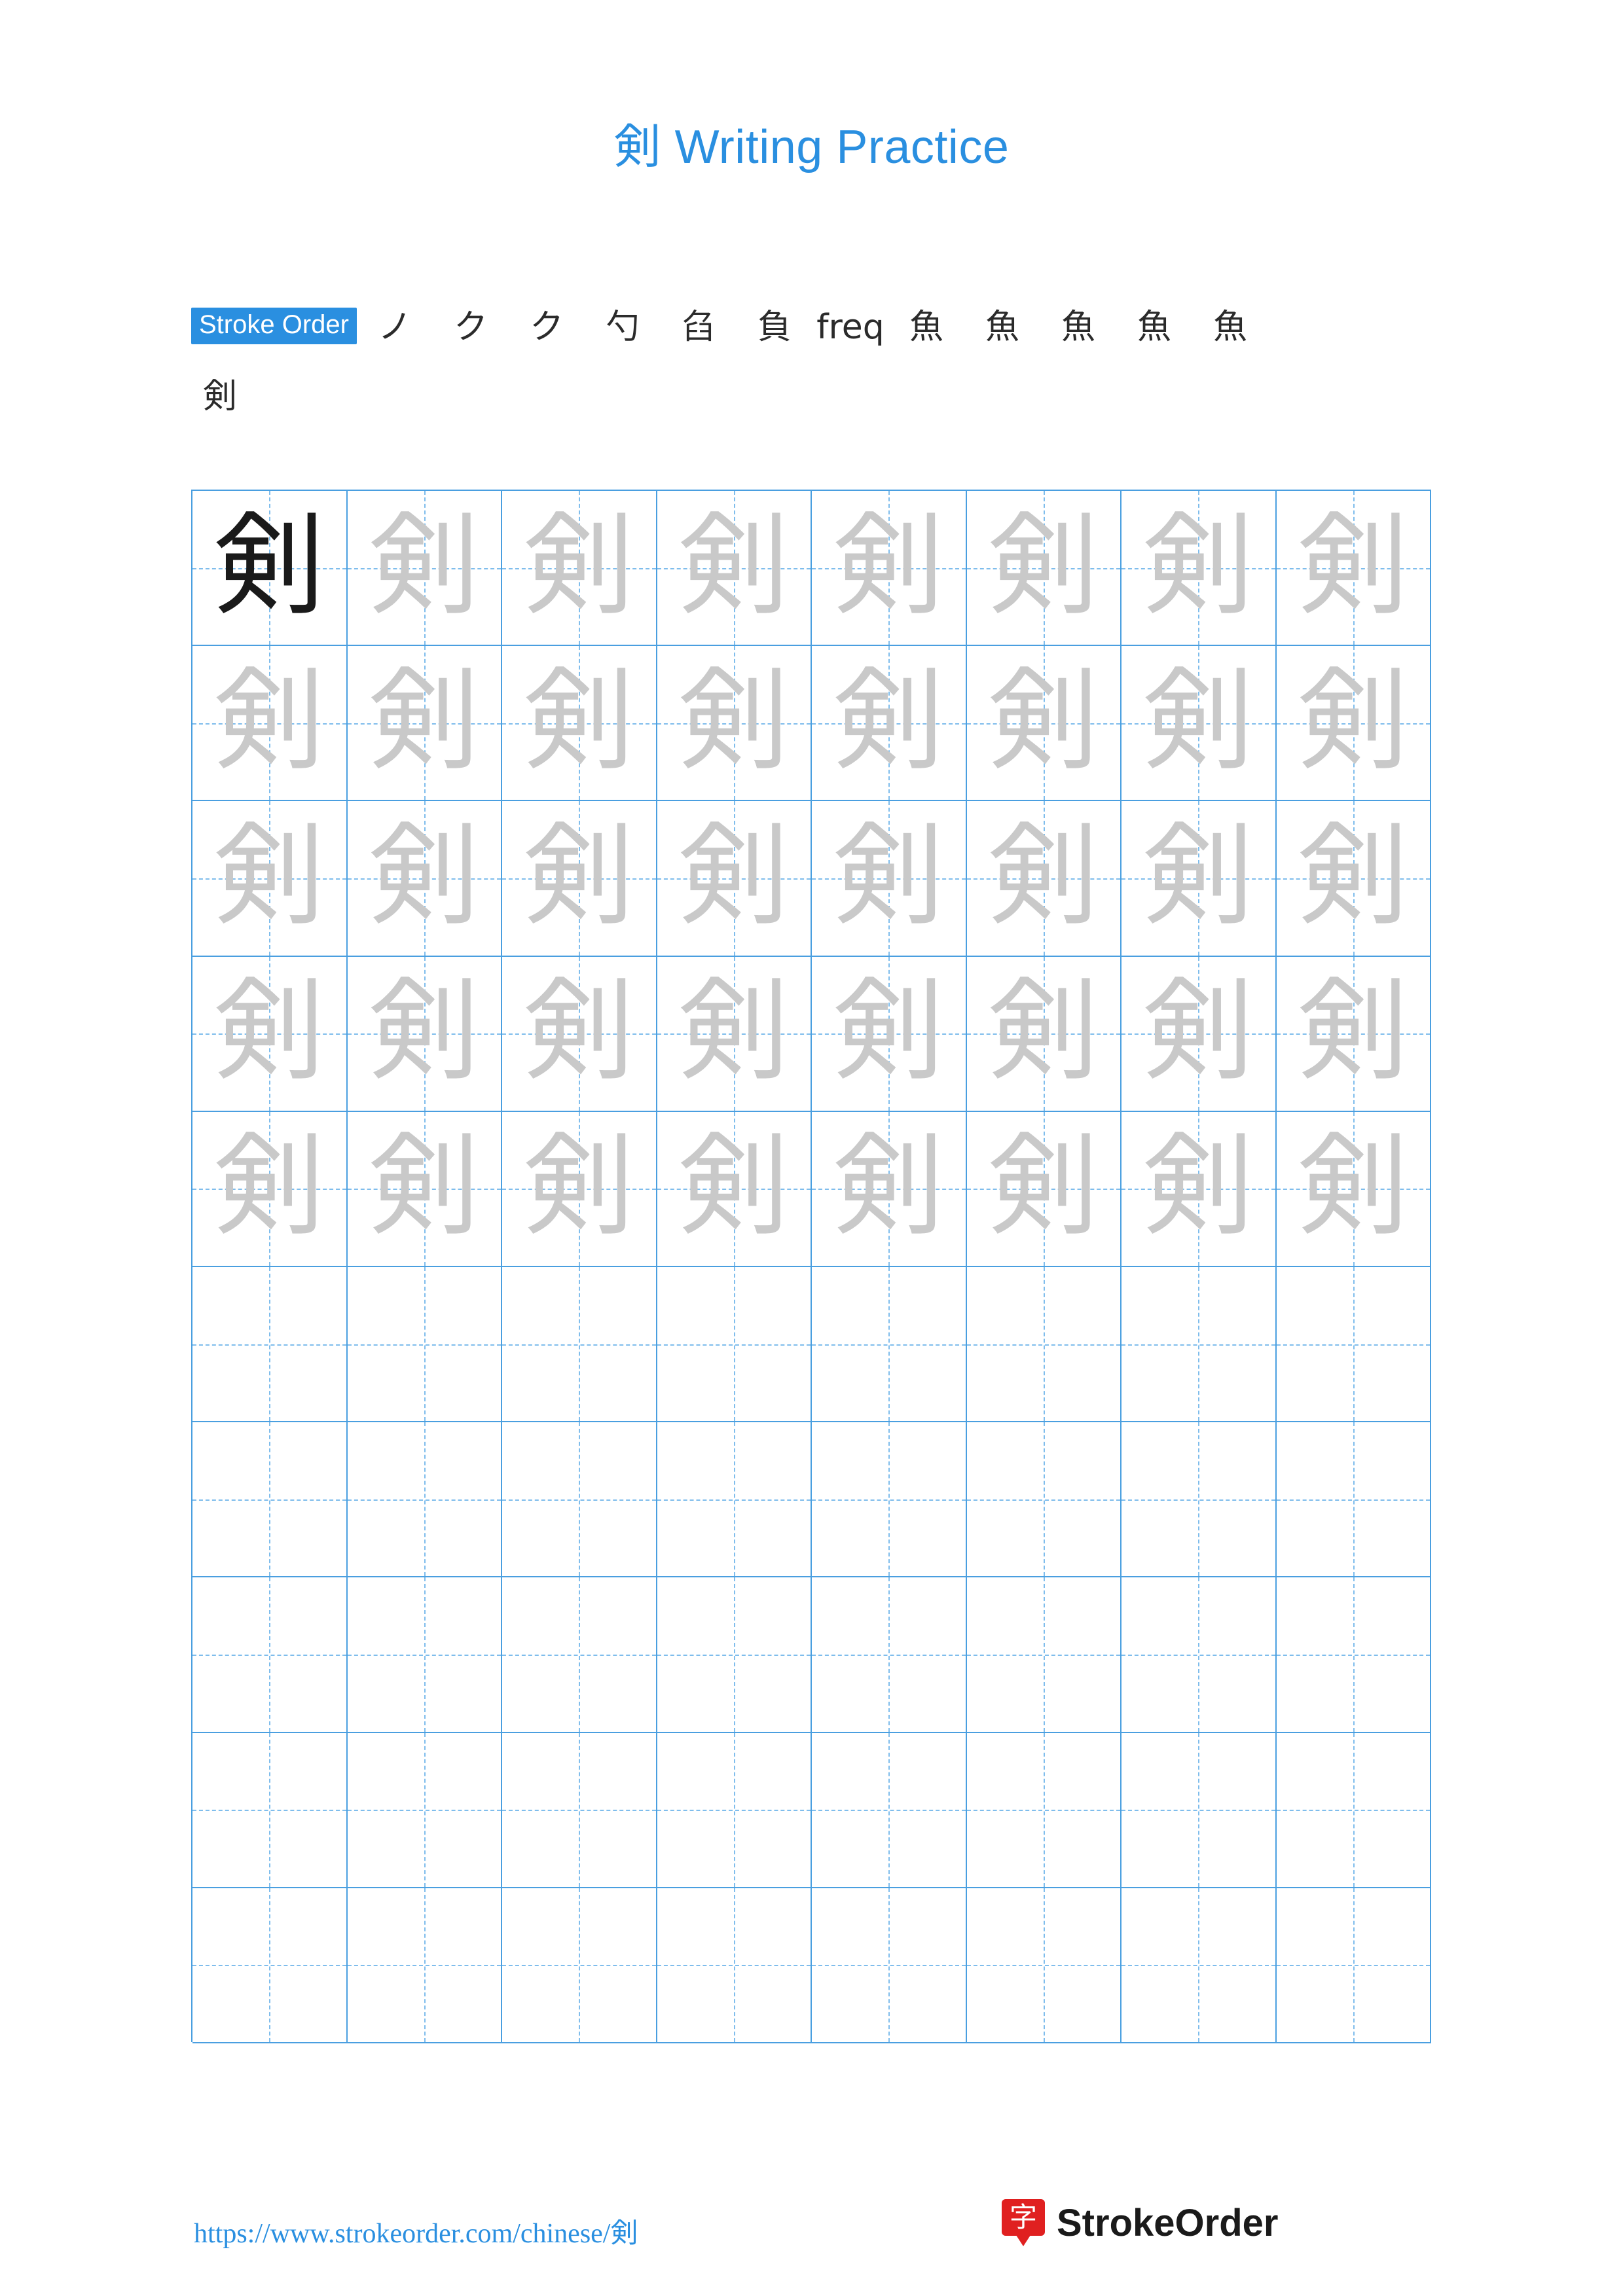 The height and width of the screenshot is (2296, 1623). What do you see at coordinates (416, 2231) in the screenshot?
I see `footer-url: https://www.strokeorder.com/chinese/剣` at bounding box center [416, 2231].